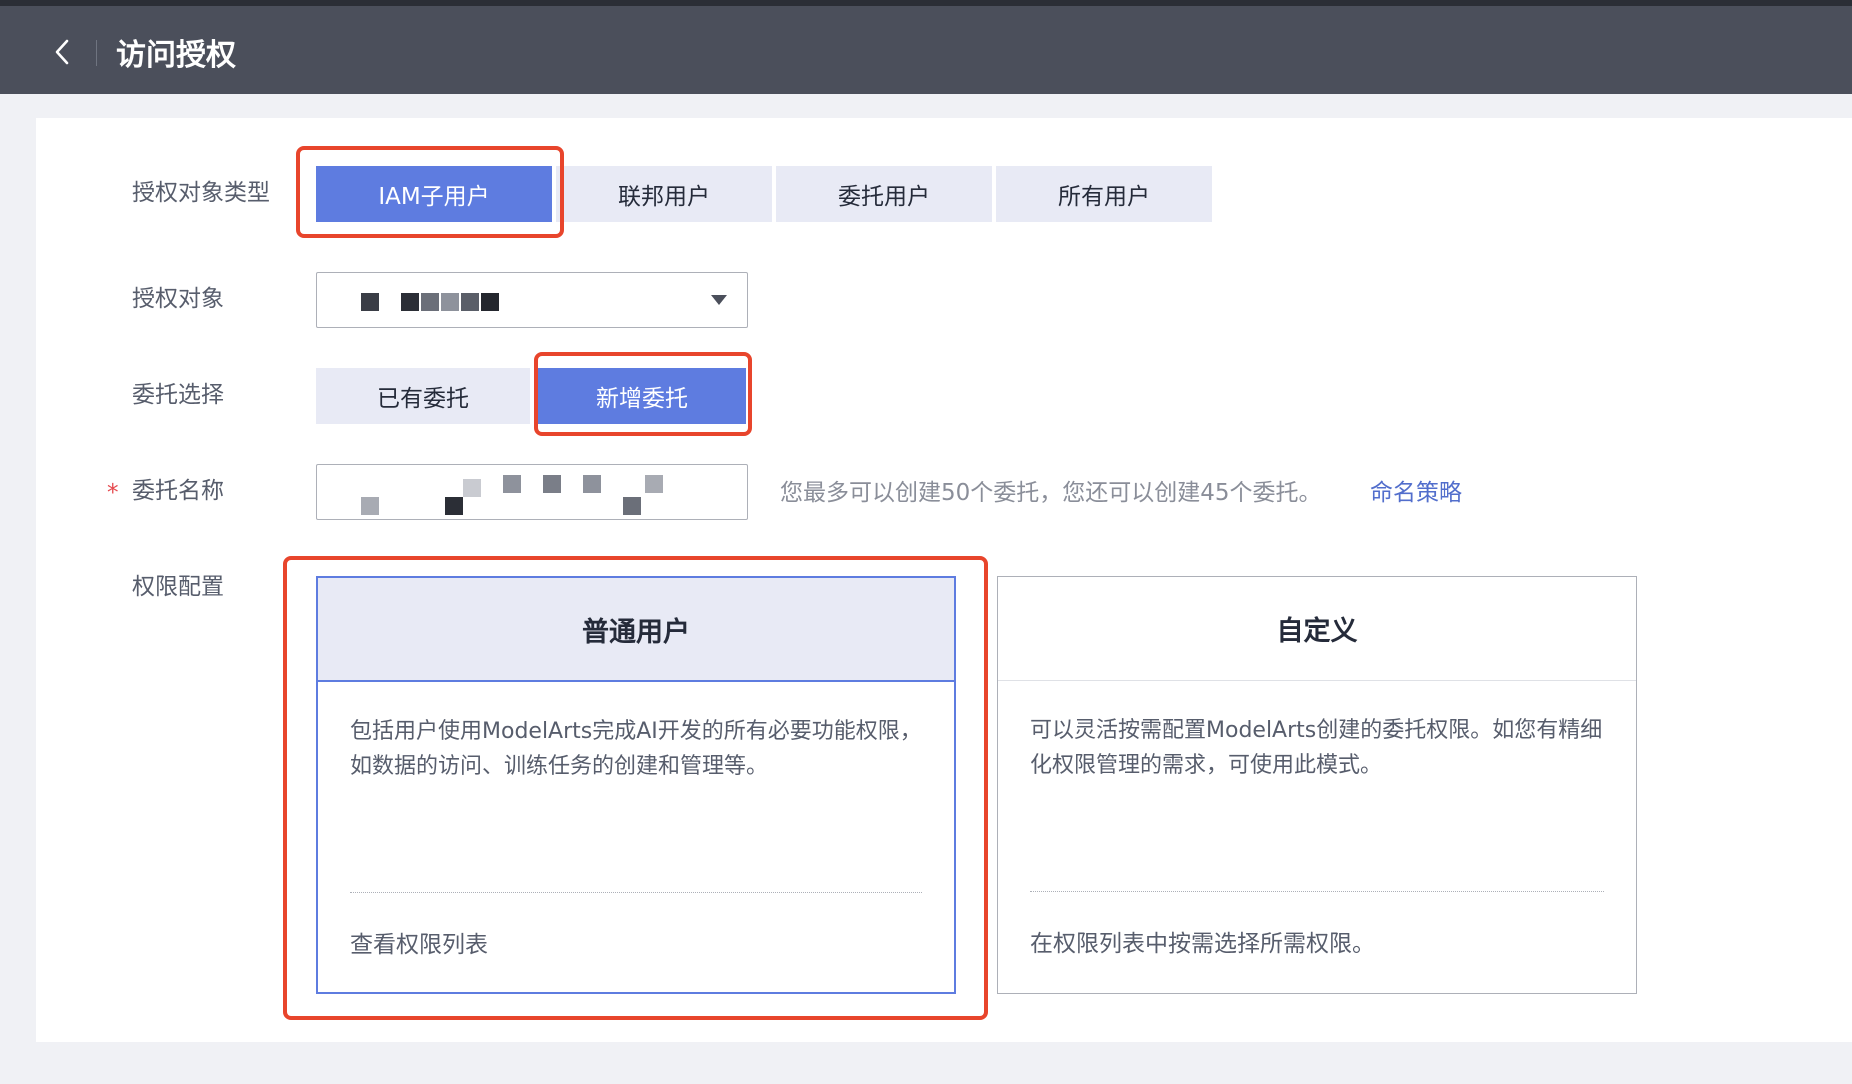 The height and width of the screenshot is (1084, 1852). What do you see at coordinates (1317, 629) in the screenshot?
I see `permission-card-title: 自定义` at bounding box center [1317, 629].